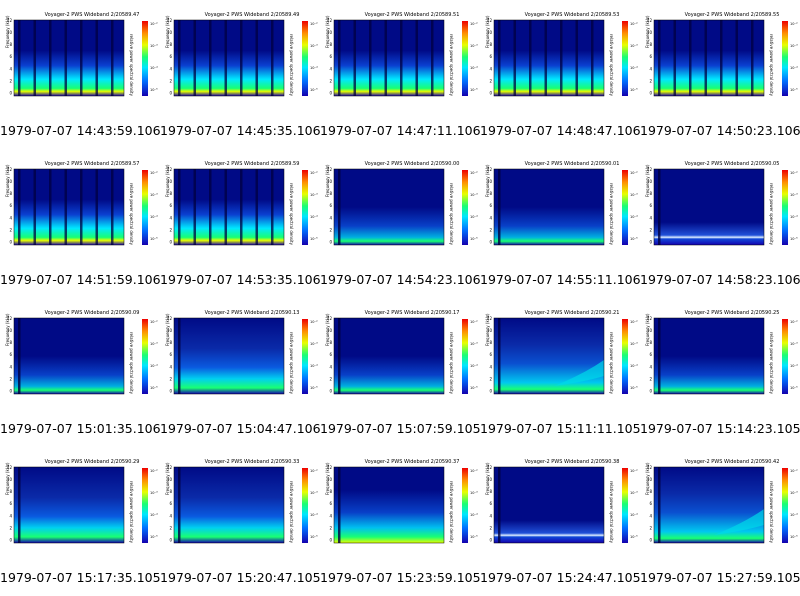 This screenshot has width=800, height=596. What do you see at coordinates (560, 577) in the screenshot?
I see `panel-timestamp-caption: 1979-07-07 15:24:47.105` at bounding box center [560, 577].